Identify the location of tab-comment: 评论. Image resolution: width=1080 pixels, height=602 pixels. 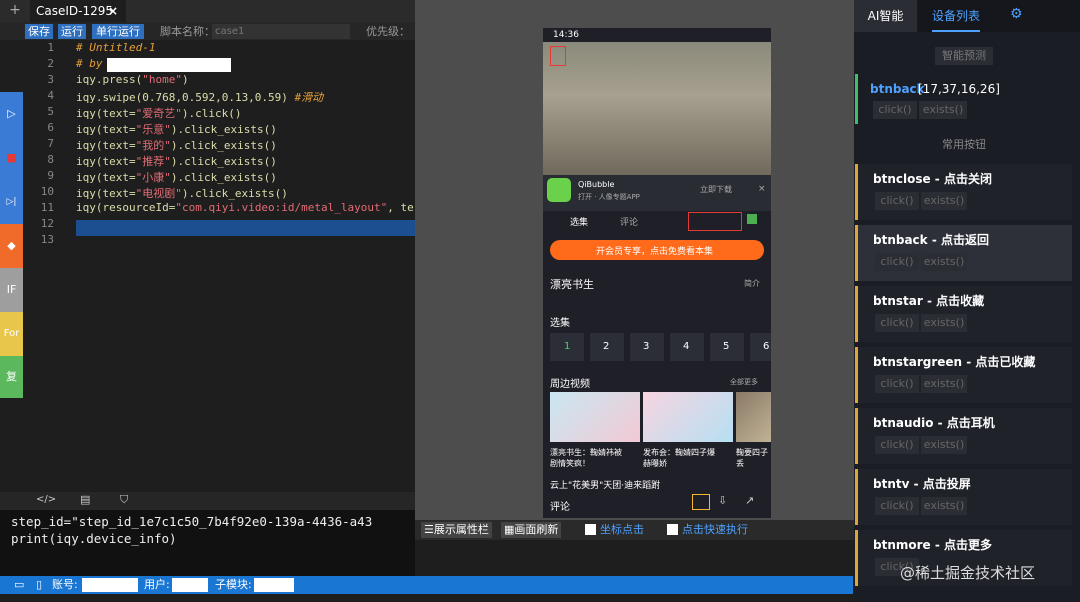
(629, 221).